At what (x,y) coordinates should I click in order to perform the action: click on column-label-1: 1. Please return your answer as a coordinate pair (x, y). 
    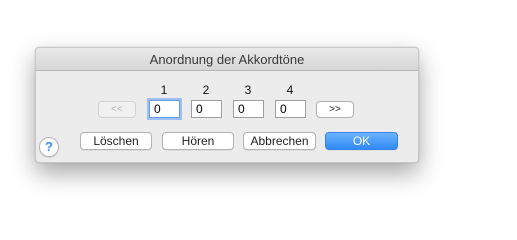
    Looking at the image, I should click on (164, 90).